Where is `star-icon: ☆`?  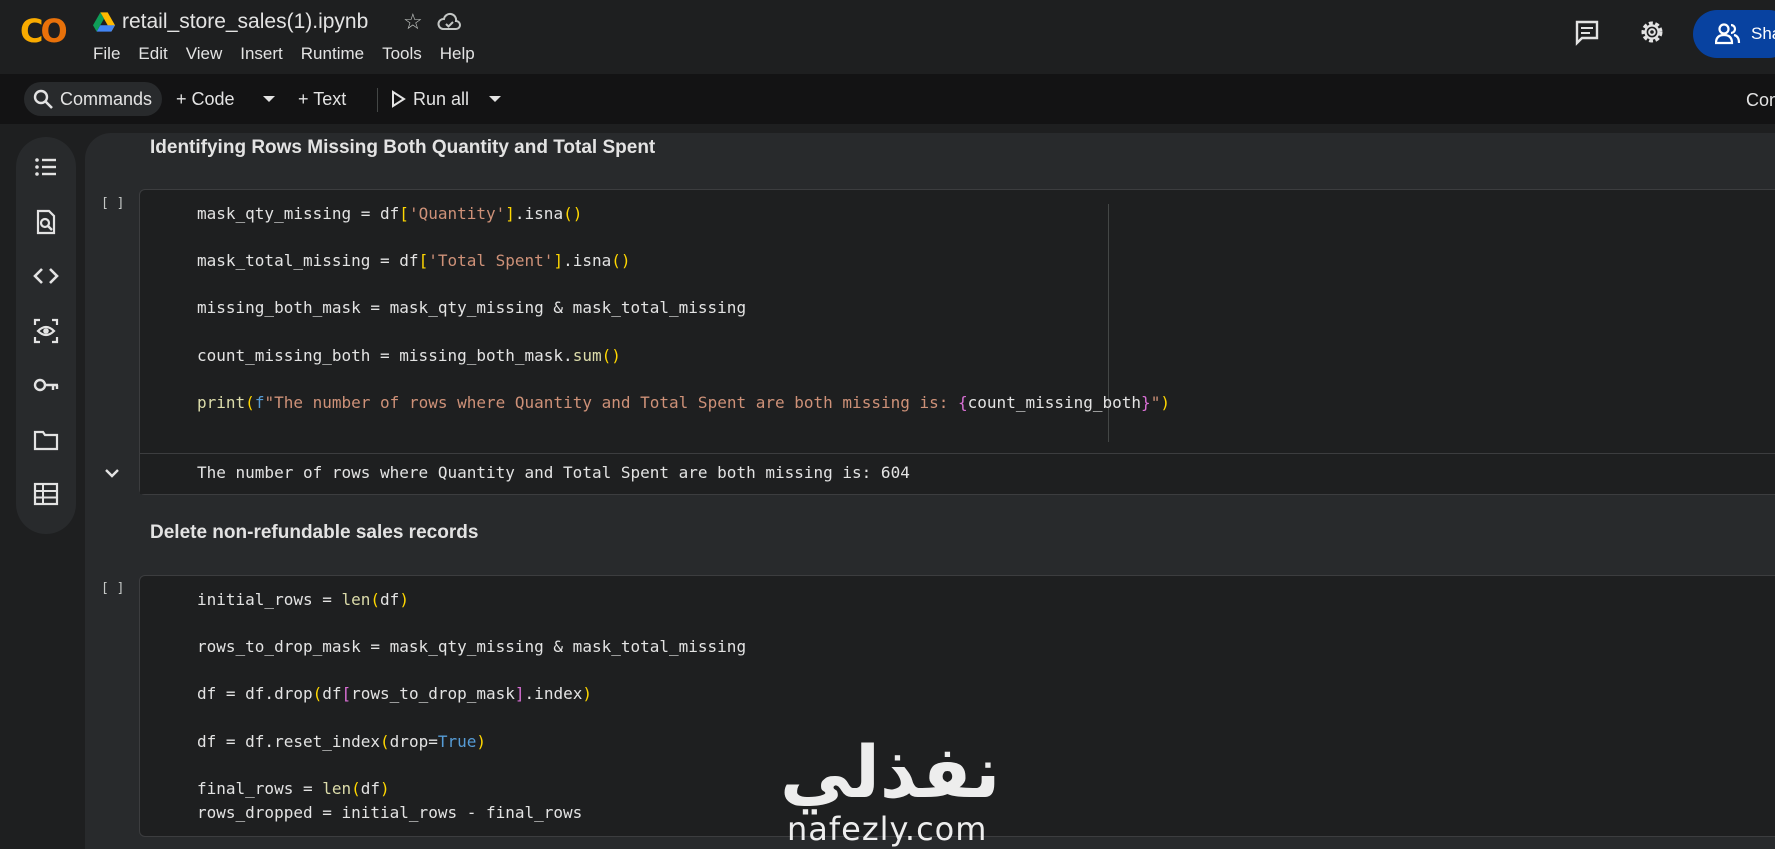
star-icon: ☆ is located at coordinates (413, 22).